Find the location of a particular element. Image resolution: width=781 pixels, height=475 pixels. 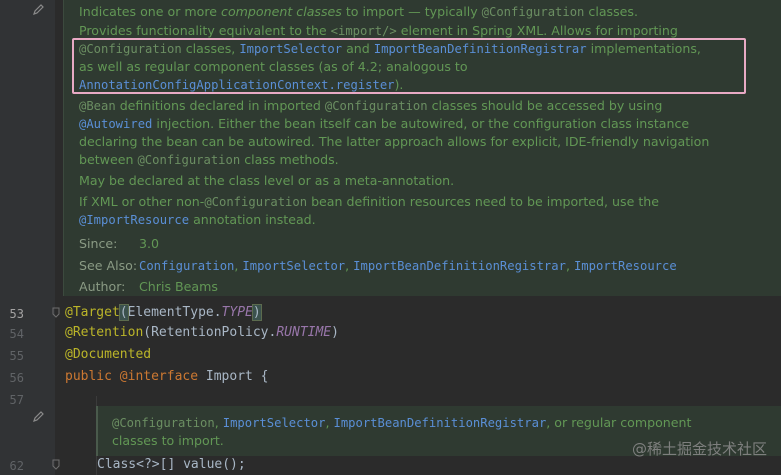

author-label: Author: is located at coordinates (102, 286).